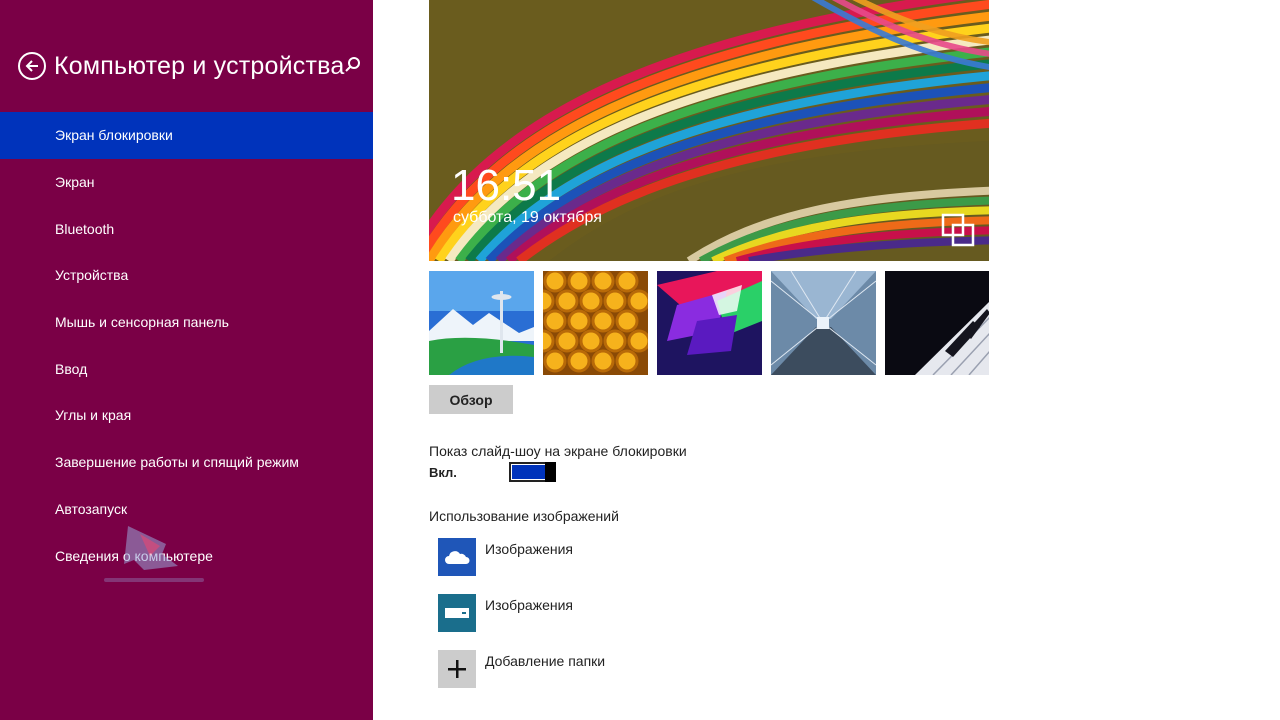 This screenshot has height=720, width=1280. Describe the element at coordinates (186, 322) in the screenshot. I see `sidebar-item-mouse-touchpad: Мышь и сенсорная панель` at that location.